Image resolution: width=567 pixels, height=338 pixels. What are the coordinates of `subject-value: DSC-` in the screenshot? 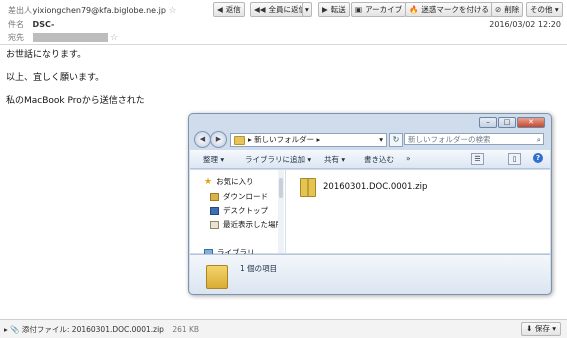 It's located at (43, 24).